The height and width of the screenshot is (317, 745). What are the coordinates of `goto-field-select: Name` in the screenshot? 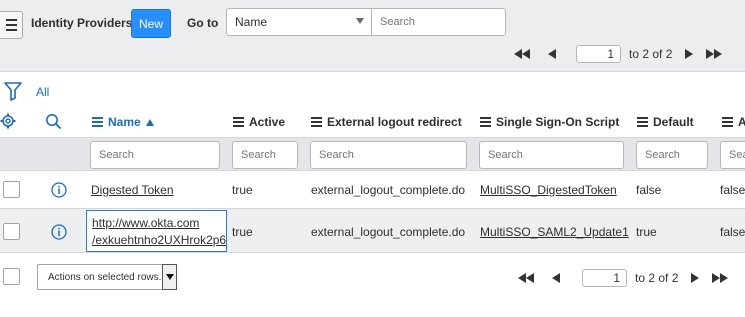 It's located at (299, 22).